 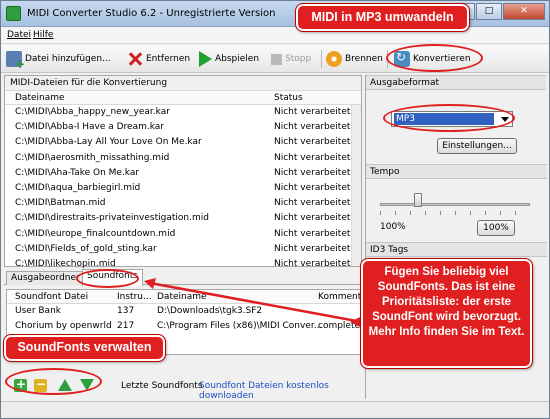 What do you see at coordinates (205, 59) in the screenshot?
I see `play-icon` at bounding box center [205, 59].